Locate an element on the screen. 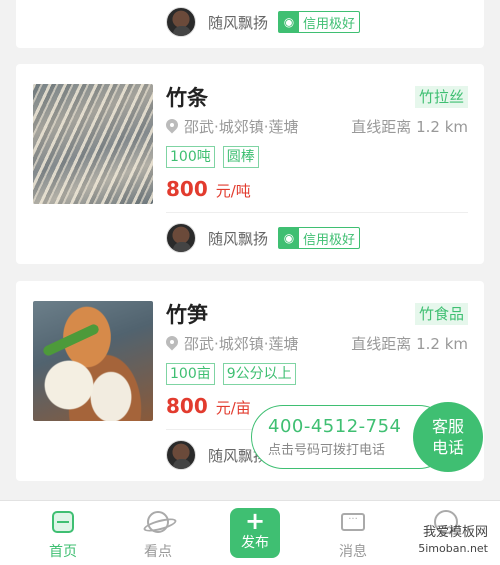  service-label-1: 客服 is located at coordinates (447, 426).